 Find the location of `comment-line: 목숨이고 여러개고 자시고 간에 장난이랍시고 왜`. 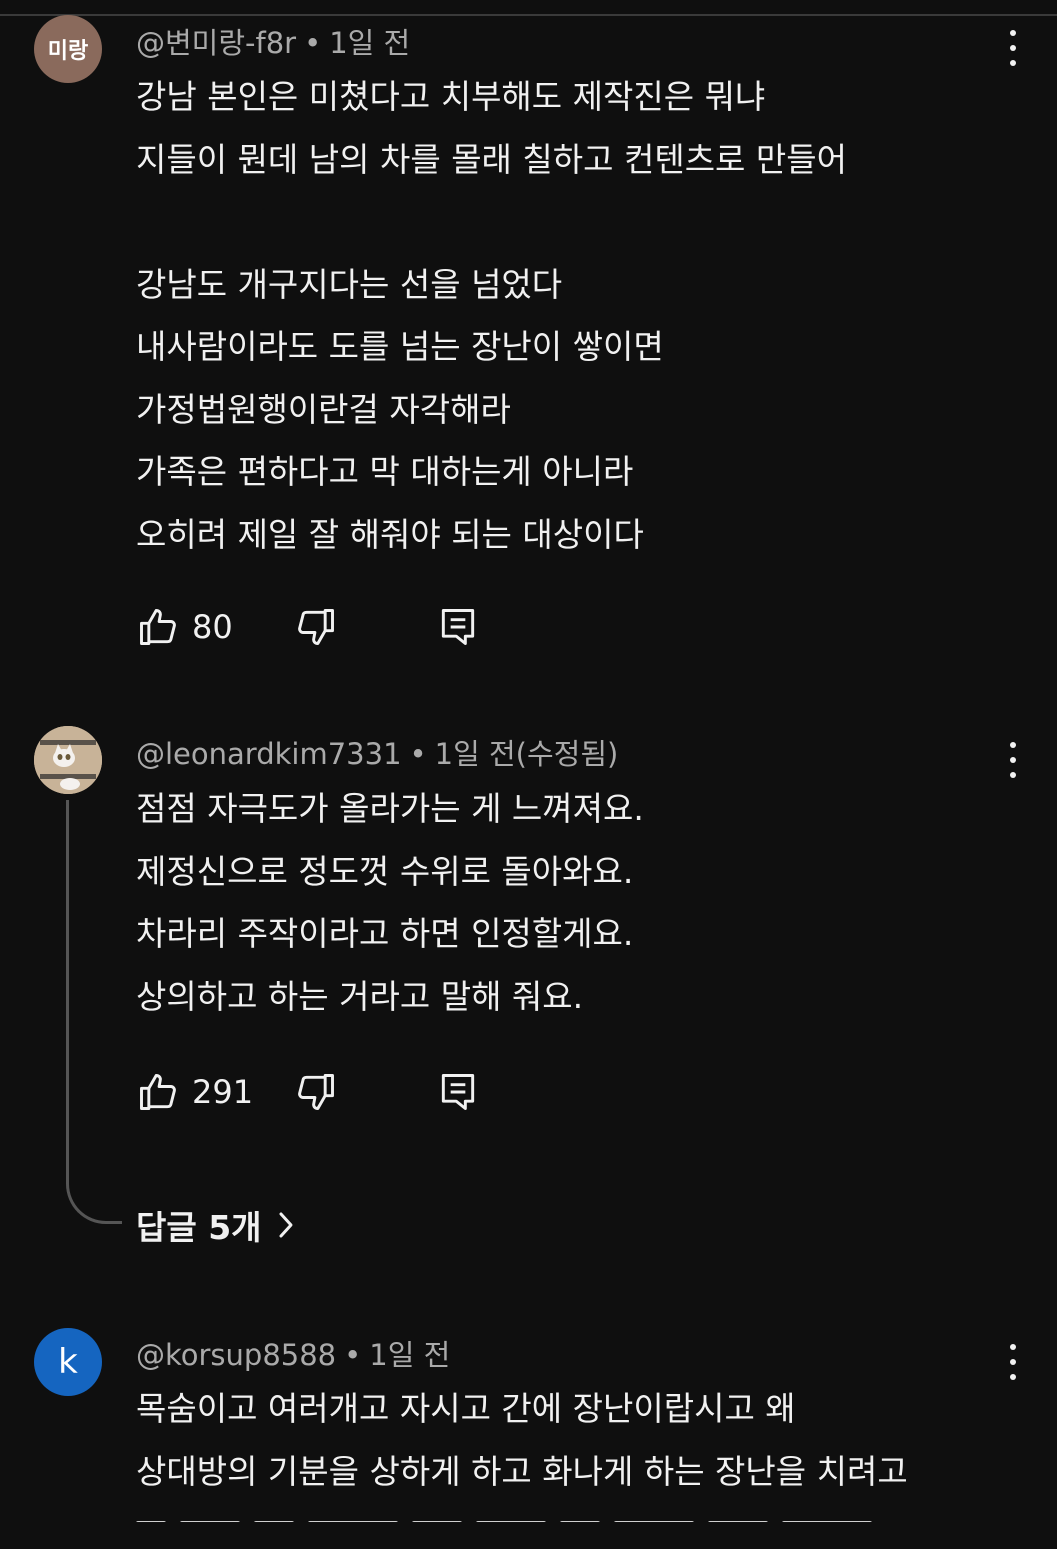

comment-line: 목숨이고 여러개고 자시고 간에 장난이랍시고 왜 is located at coordinates (466, 1408).